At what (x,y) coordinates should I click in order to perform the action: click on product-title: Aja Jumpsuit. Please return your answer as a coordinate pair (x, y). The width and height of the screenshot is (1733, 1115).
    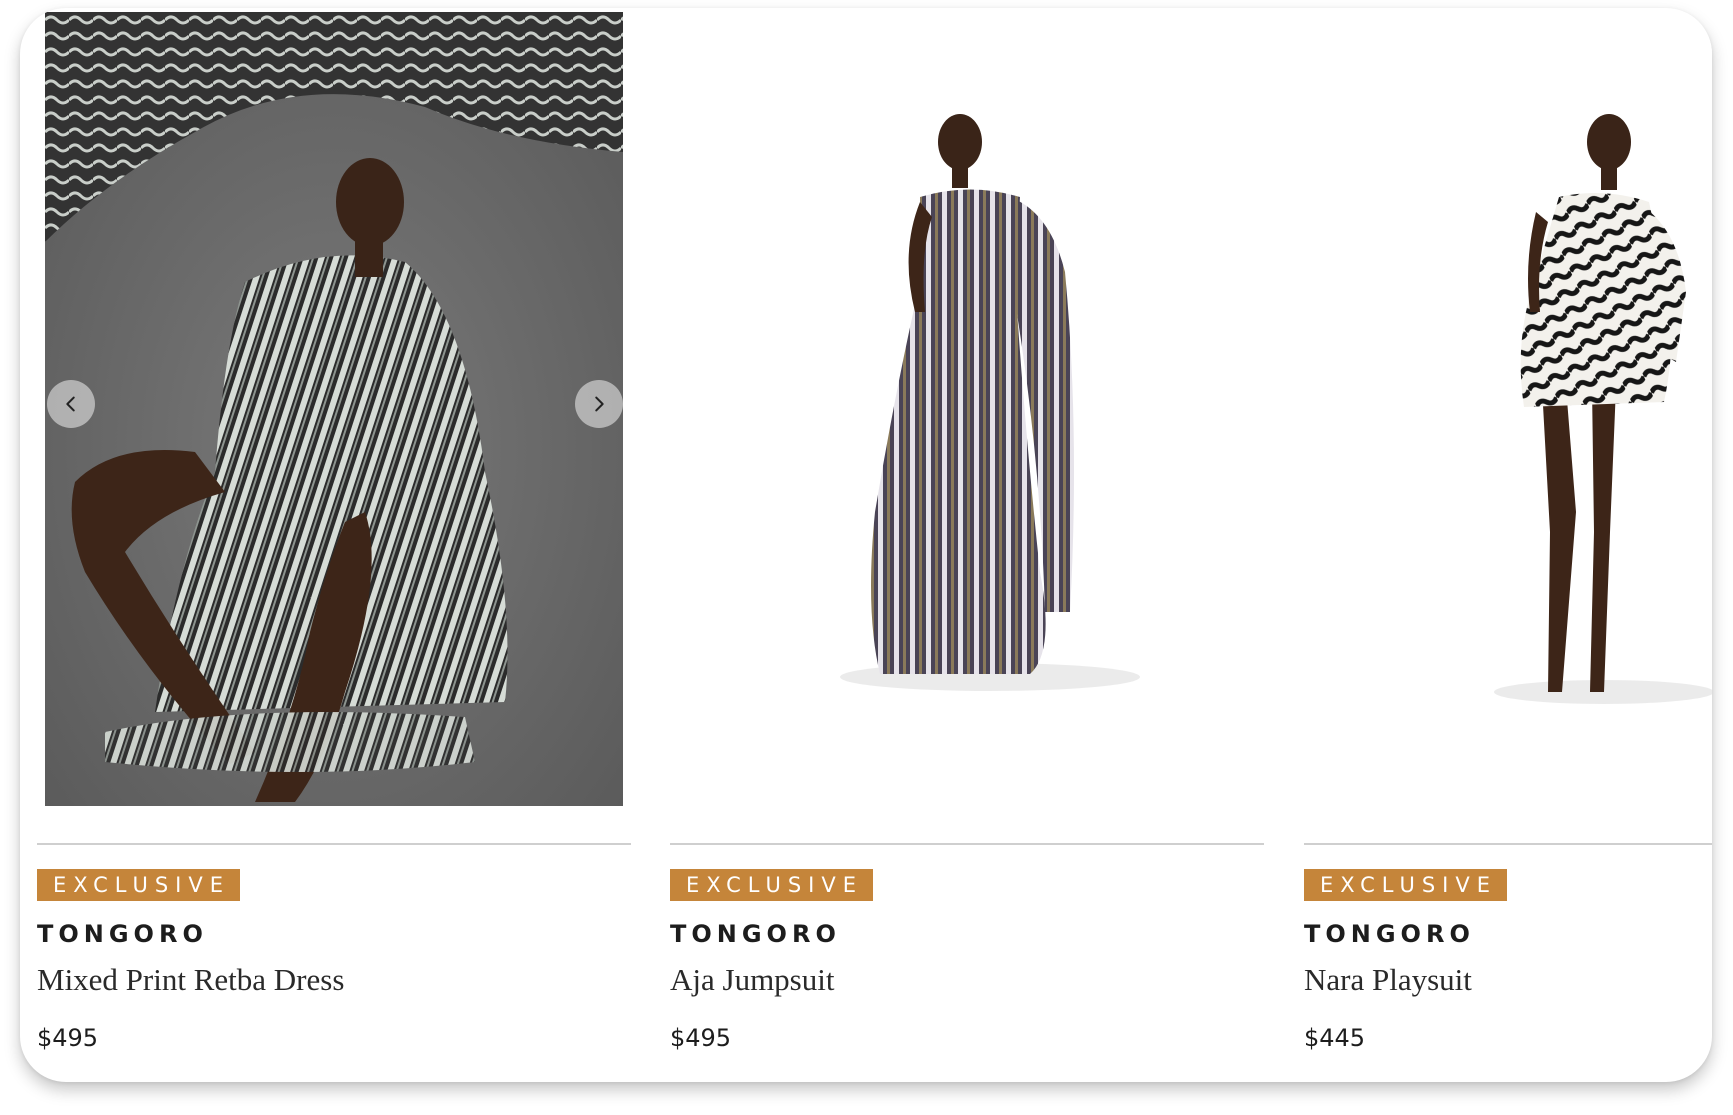
    Looking at the image, I should click on (752, 980).